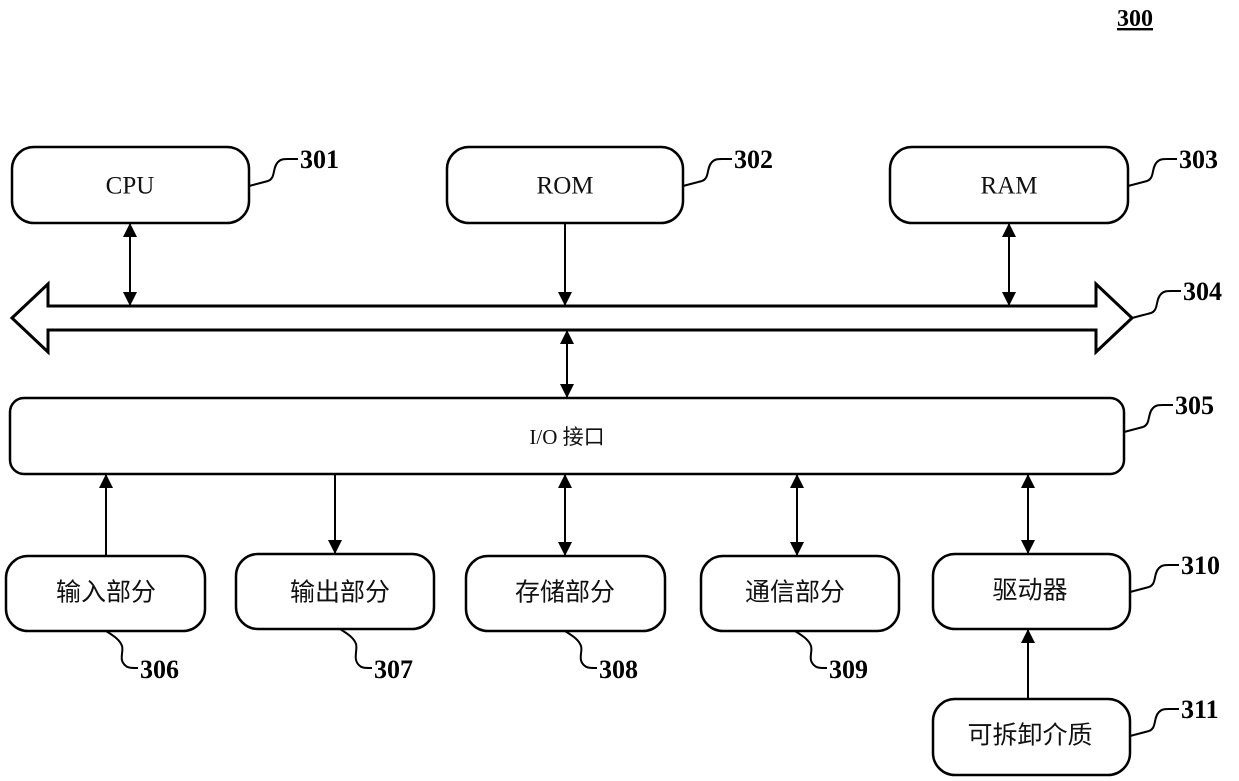 Image resolution: width=1239 pixels, height=781 pixels. I want to click on driver-label: 驱动器, so click(1029, 591).